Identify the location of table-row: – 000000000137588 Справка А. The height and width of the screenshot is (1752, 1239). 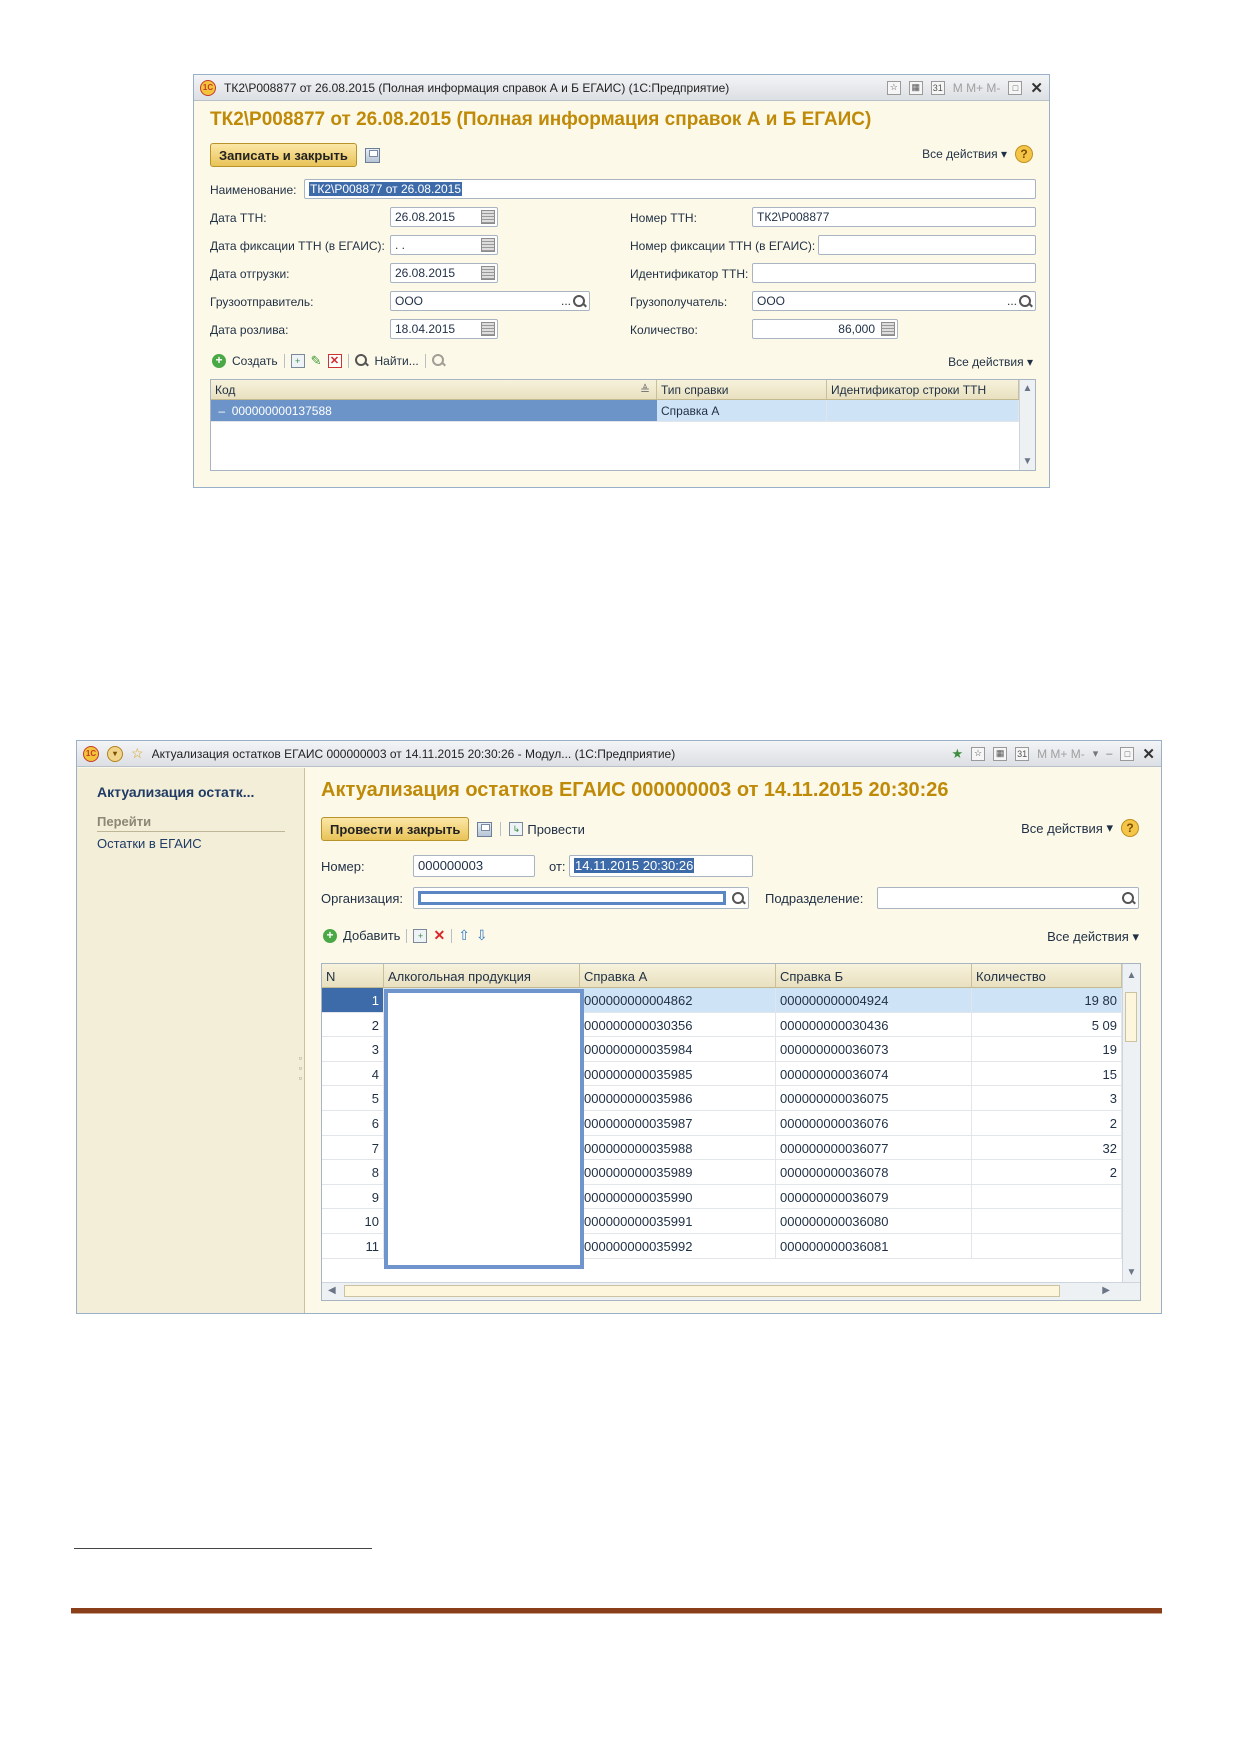
(615, 411).